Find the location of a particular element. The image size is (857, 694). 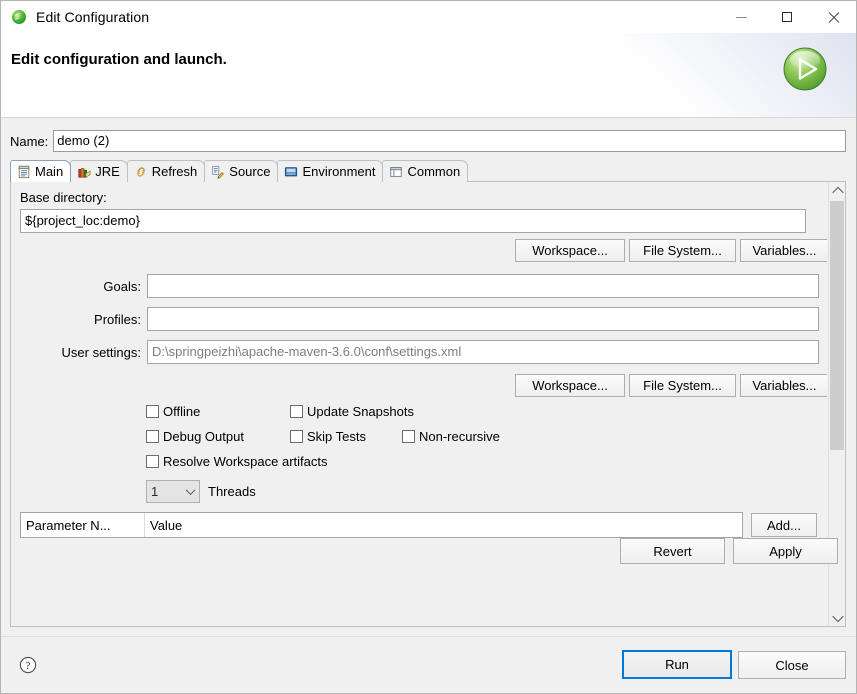

main-document-icon is located at coordinates (24, 171).